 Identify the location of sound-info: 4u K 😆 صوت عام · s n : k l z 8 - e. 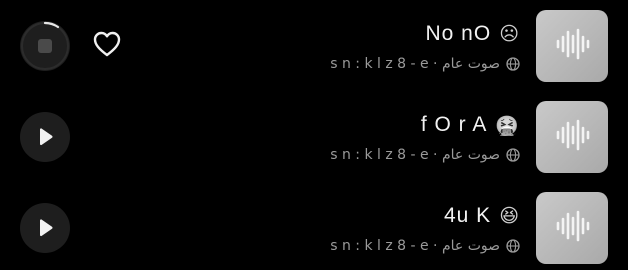
(330, 229).